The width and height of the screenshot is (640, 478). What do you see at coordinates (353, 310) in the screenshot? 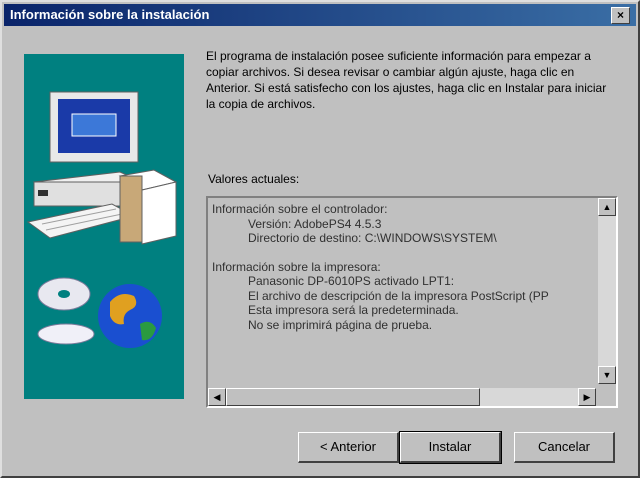
I see `printer-default: Esta impresora será la predeterminada.` at bounding box center [353, 310].